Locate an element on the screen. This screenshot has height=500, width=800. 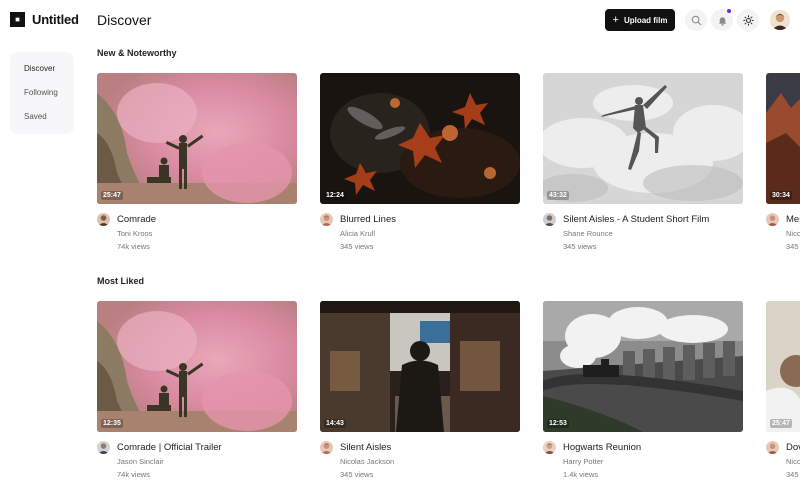
film-title: Silent Aisles is located at coordinates (430, 447).